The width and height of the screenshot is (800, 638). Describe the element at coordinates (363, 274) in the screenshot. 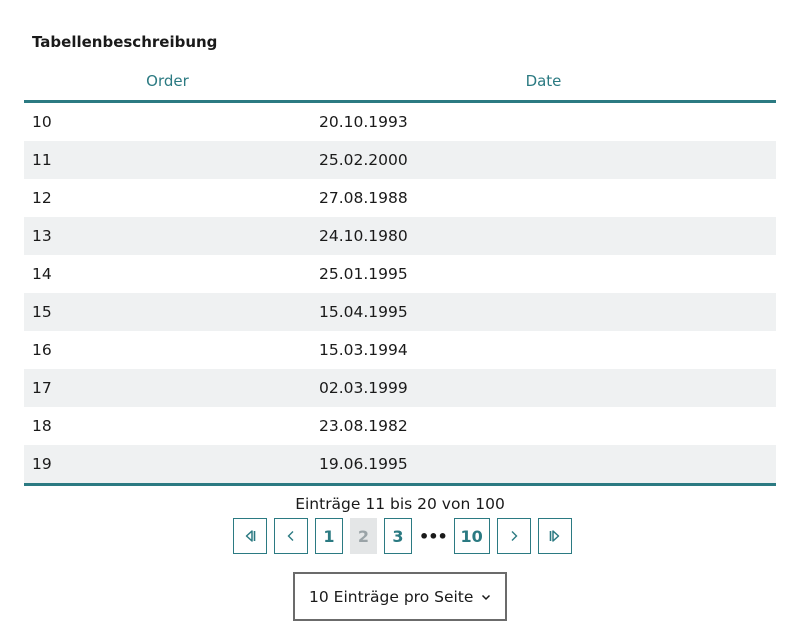

I see `cell-date: 25.01.1995` at that location.